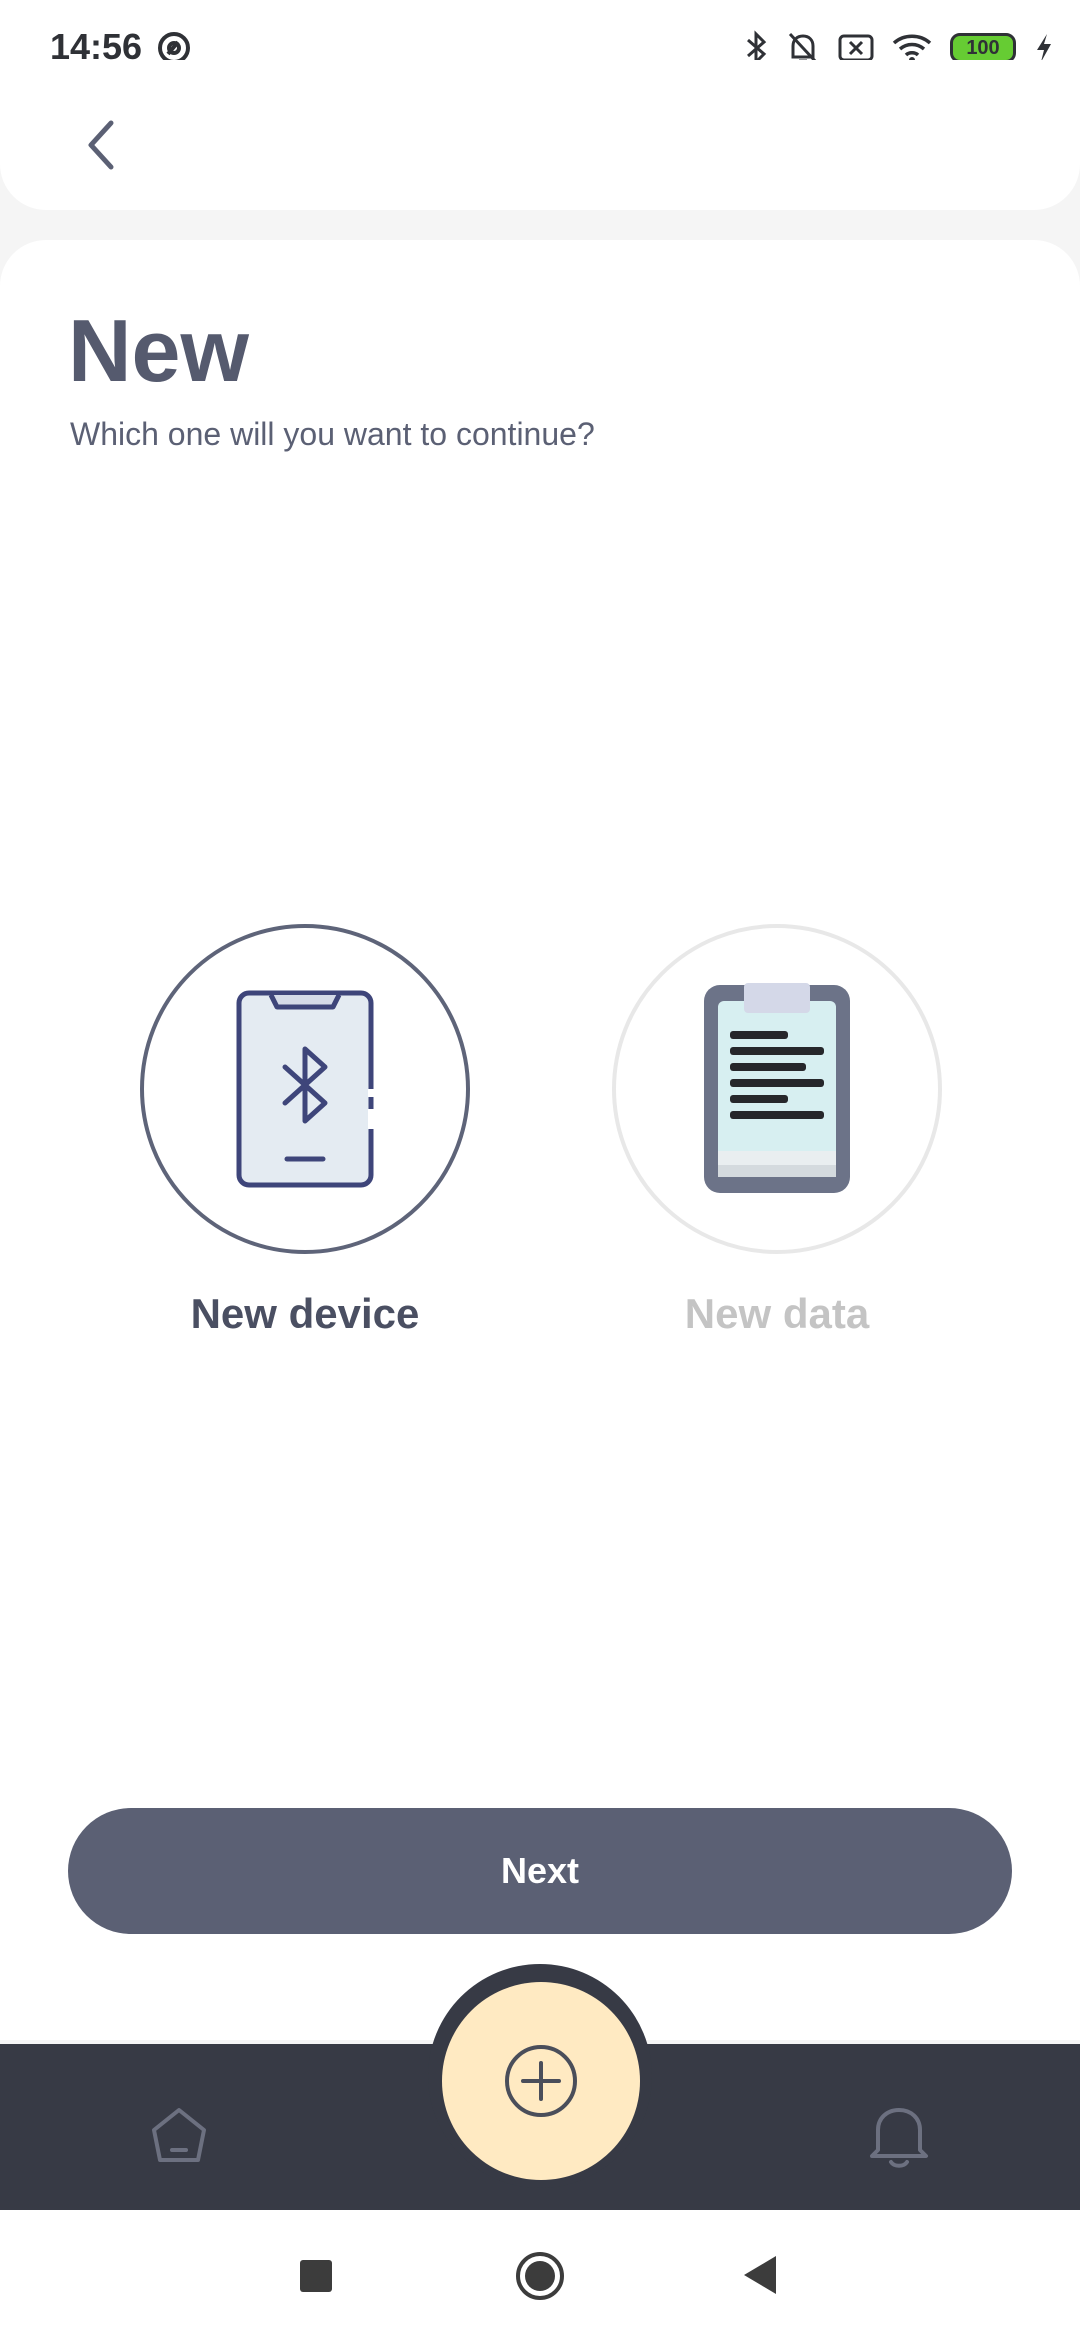 The image size is (1080, 2340). I want to click on battery-icon: 100, so click(983, 48).